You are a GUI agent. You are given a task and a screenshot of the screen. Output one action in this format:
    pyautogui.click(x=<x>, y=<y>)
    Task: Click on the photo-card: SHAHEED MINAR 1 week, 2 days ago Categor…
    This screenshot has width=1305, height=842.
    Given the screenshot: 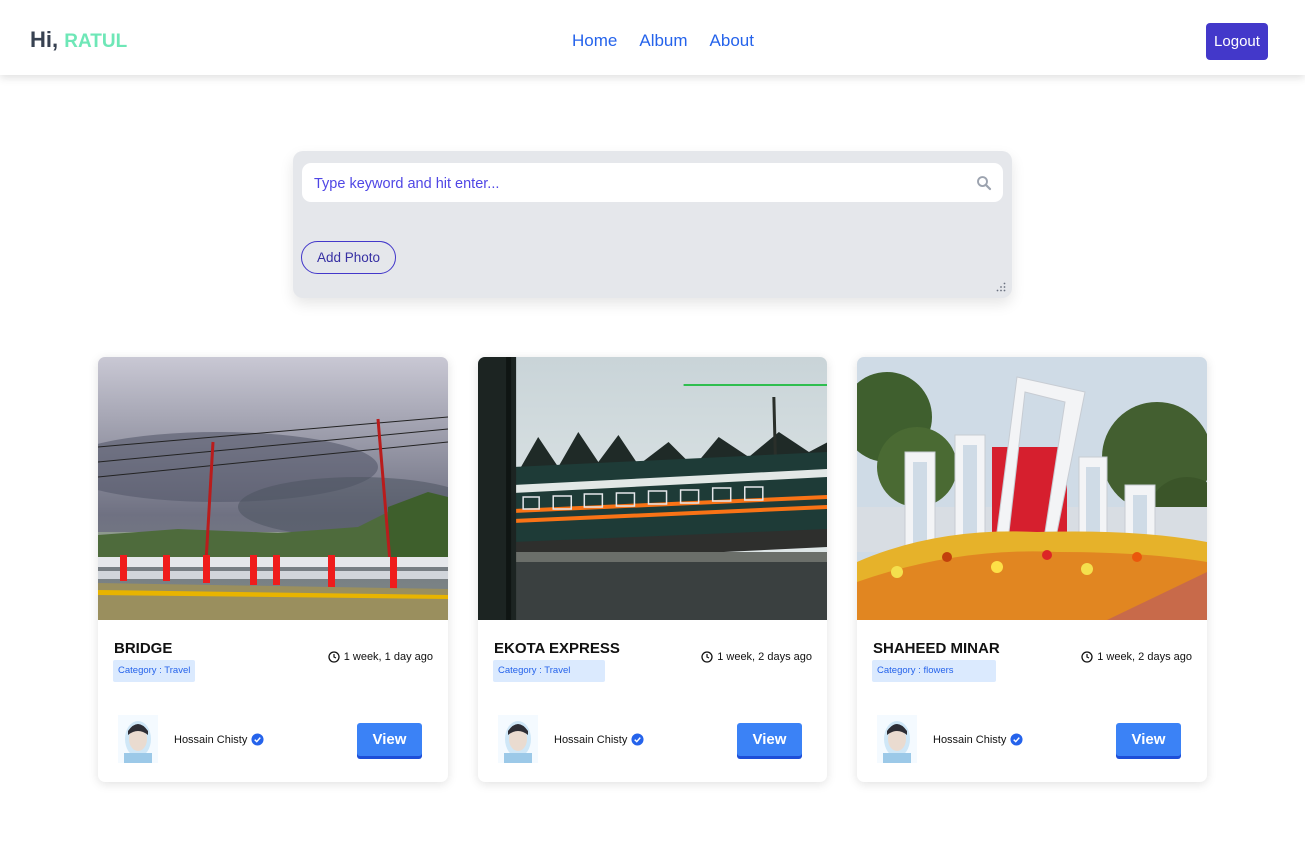 What is the action you would take?
    pyautogui.click(x=1032, y=569)
    